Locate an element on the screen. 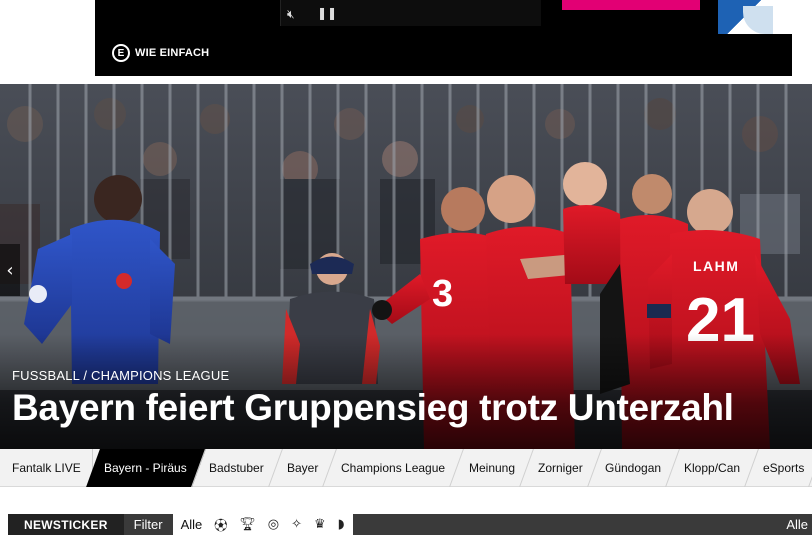 The height and width of the screenshot is (535, 812). tab-bayern-piraeus: Bayern - Piräus is located at coordinates (145, 467).